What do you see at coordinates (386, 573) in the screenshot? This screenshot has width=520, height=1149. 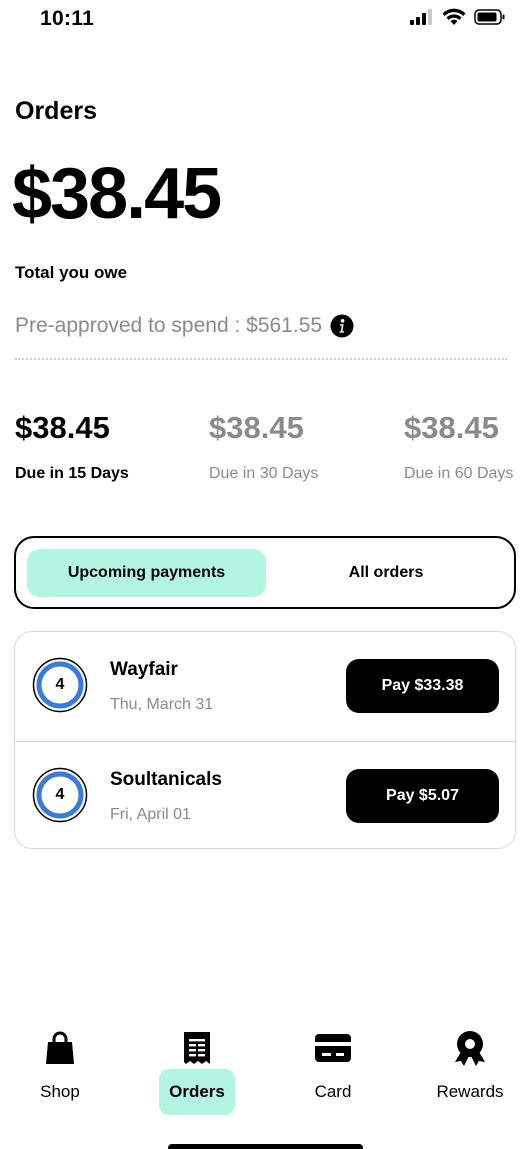 I see `tab-all-orders: All orders` at bounding box center [386, 573].